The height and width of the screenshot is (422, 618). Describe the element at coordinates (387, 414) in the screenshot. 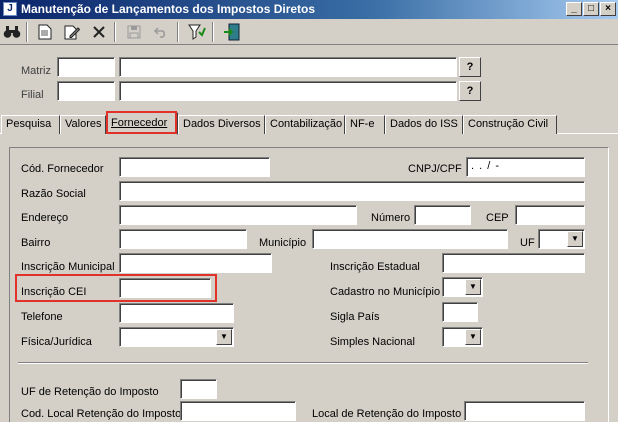

I see `local-retencao-label: Local de Retenção do Imposto` at that location.